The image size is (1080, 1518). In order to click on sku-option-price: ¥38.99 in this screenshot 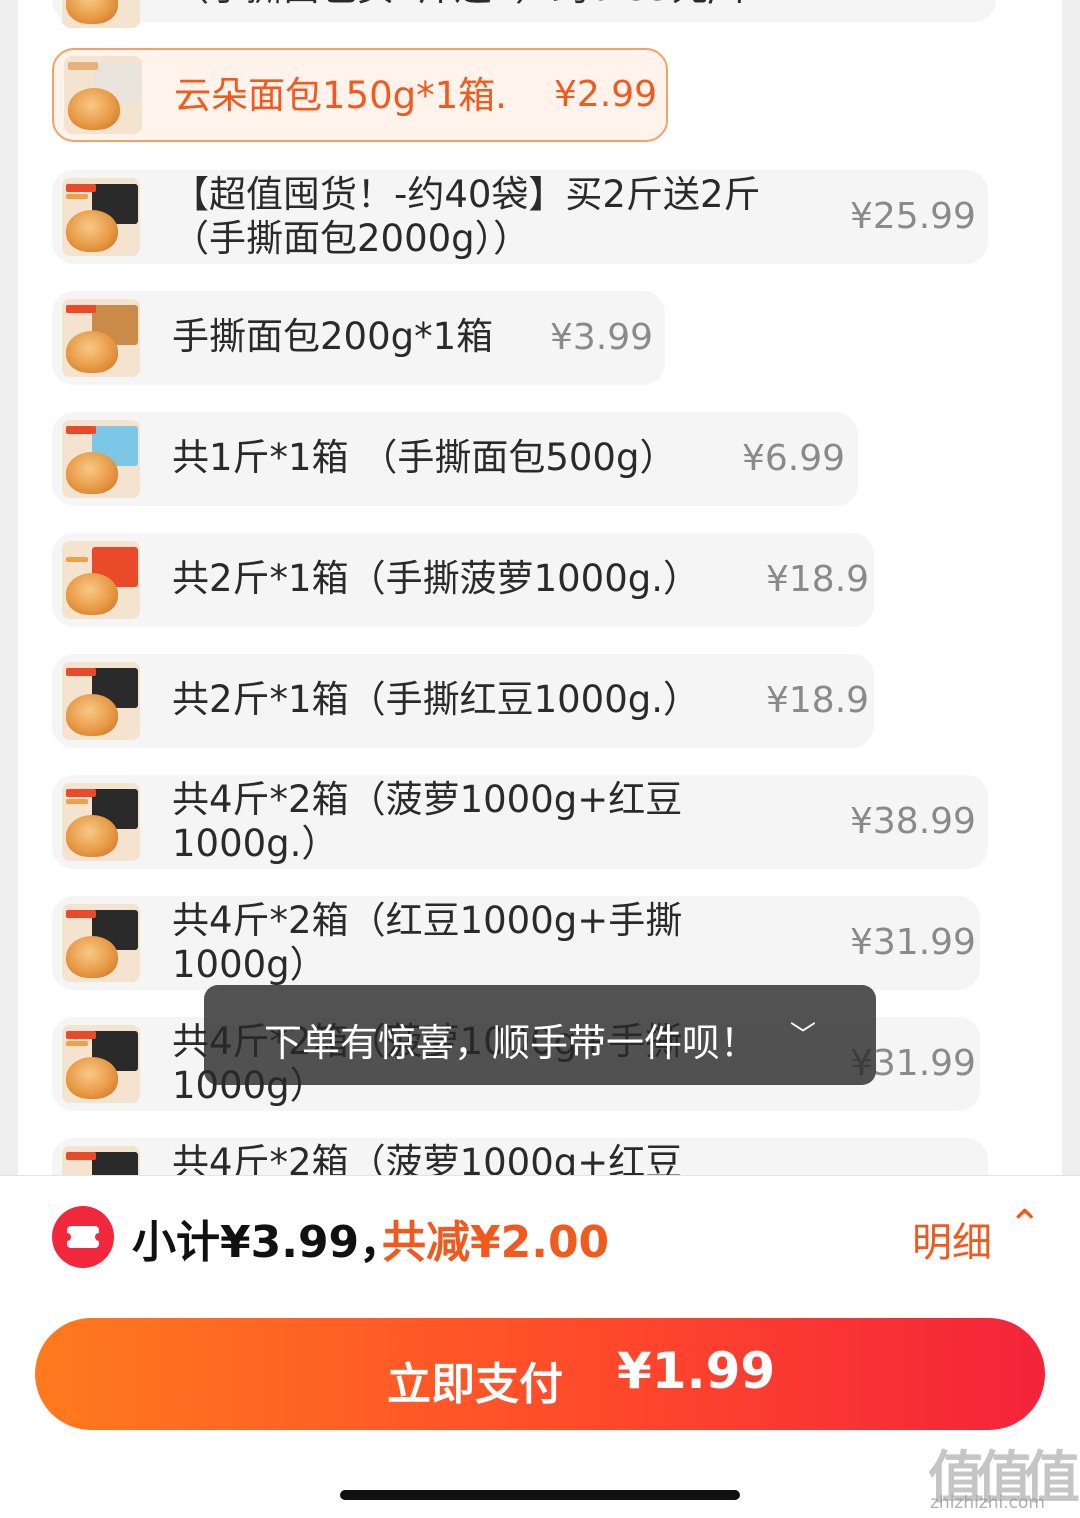, I will do `click(913, 821)`.